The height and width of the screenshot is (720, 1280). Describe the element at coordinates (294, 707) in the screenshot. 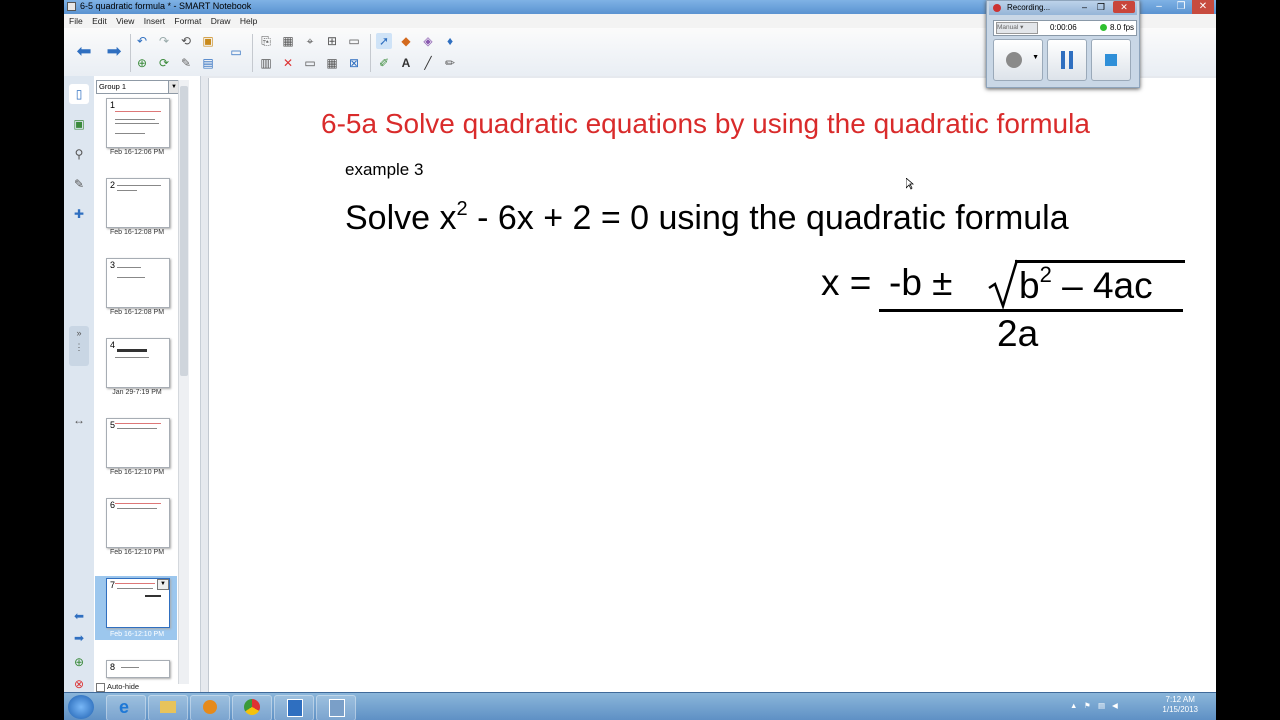

I see `taskbar-notebook-icon` at that location.